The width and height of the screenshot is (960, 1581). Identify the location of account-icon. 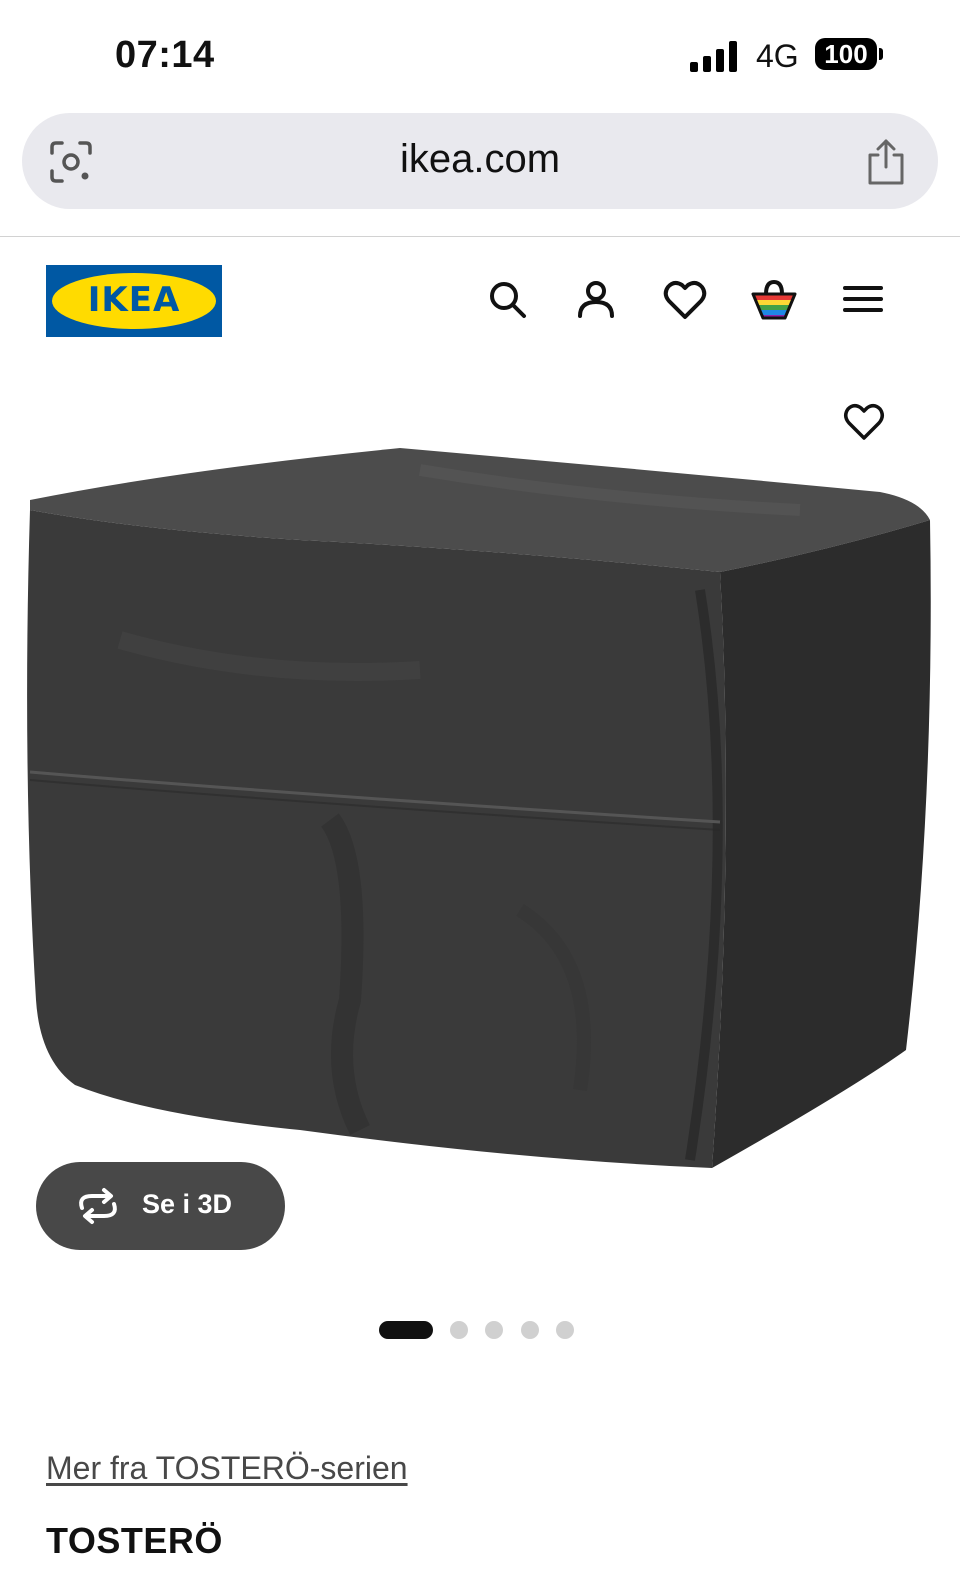
(596, 300).